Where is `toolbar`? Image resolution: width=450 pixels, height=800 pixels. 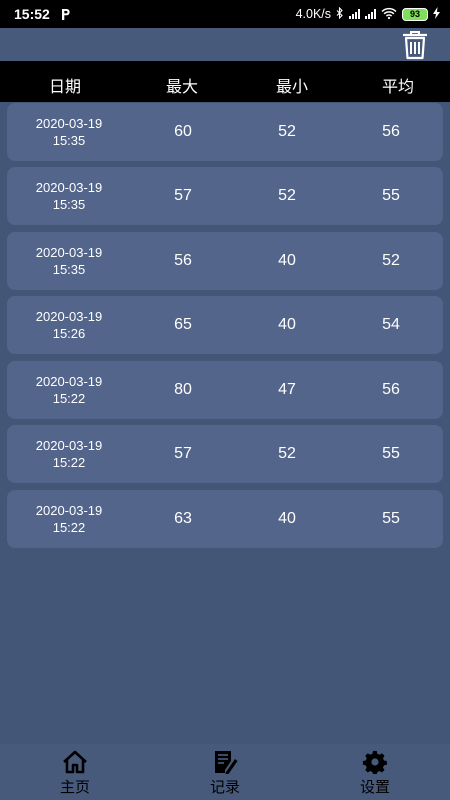
toolbar is located at coordinates (225, 44).